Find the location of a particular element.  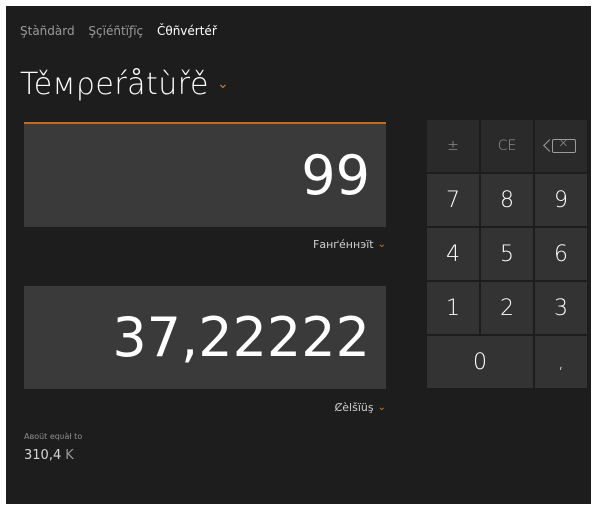

about-value-number: 310,4 is located at coordinates (43, 455).